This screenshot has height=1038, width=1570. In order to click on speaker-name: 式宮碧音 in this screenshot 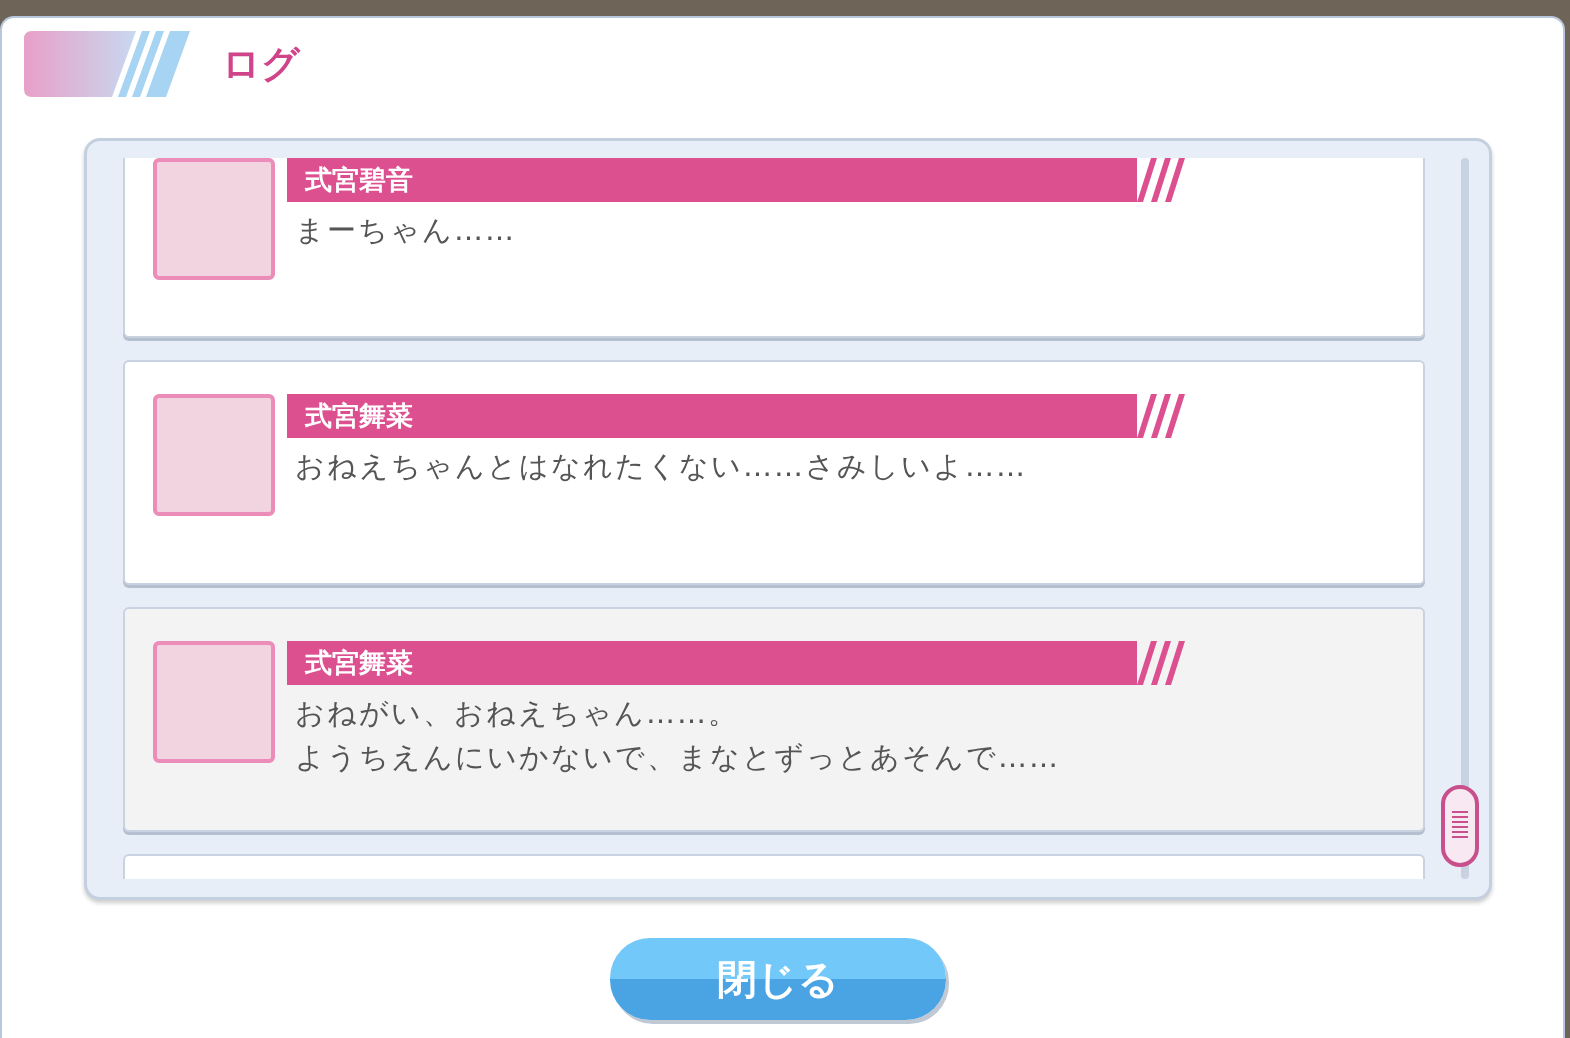, I will do `click(712, 180)`.